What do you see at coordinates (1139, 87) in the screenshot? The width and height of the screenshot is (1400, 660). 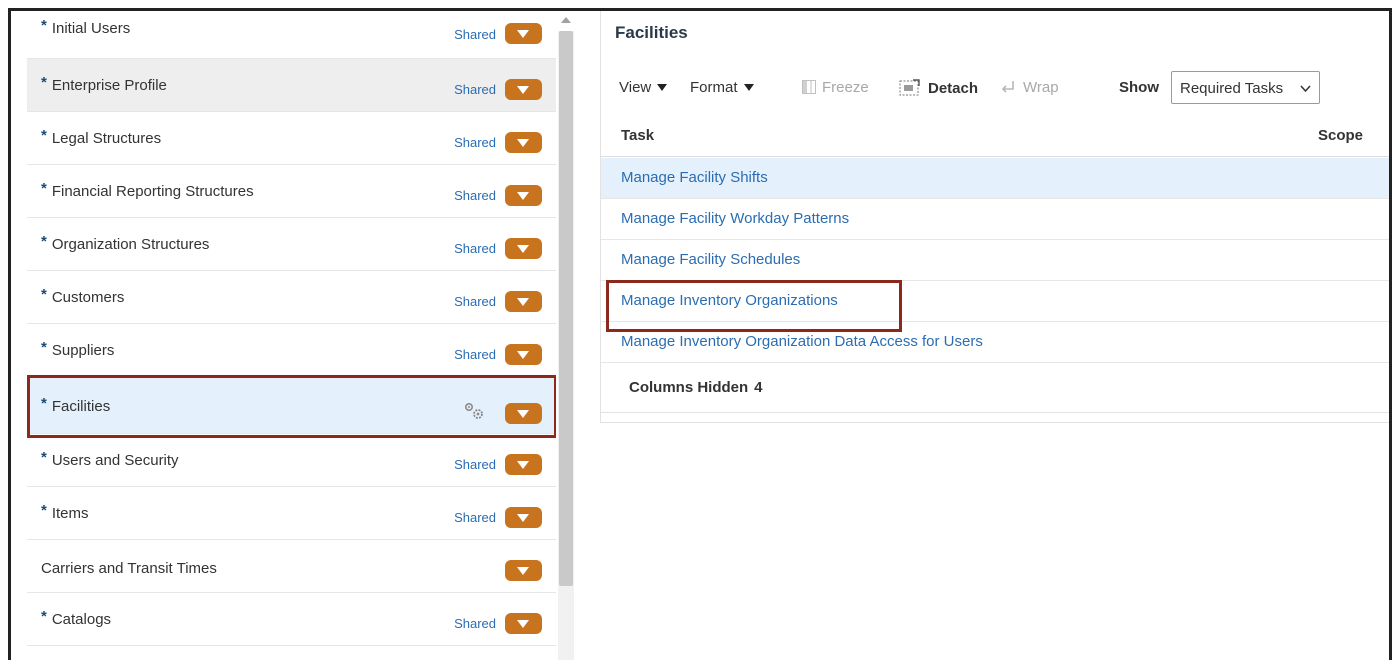 I see `show-label: Show` at bounding box center [1139, 87].